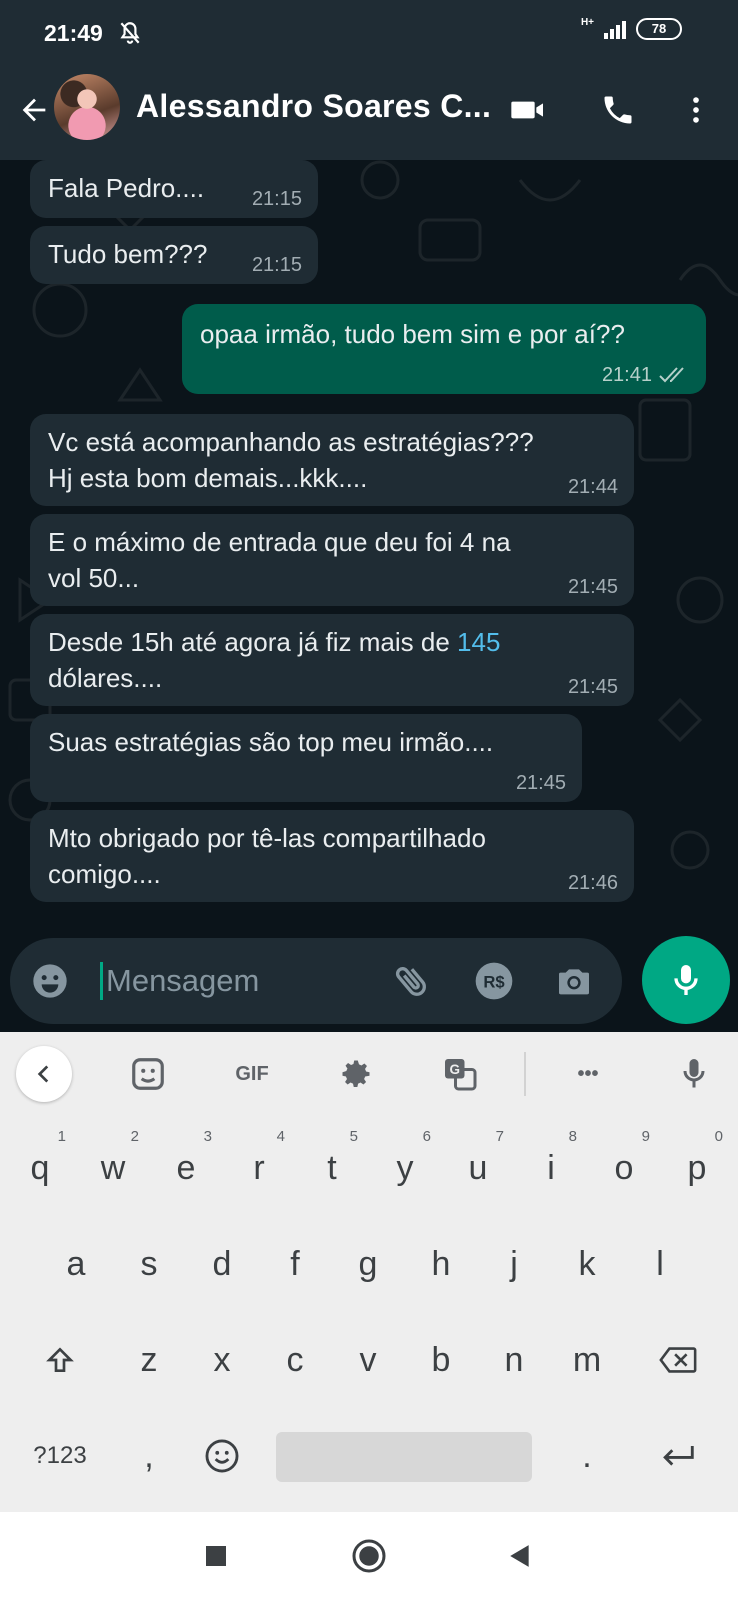  I want to click on phone-icon, so click(618, 110).